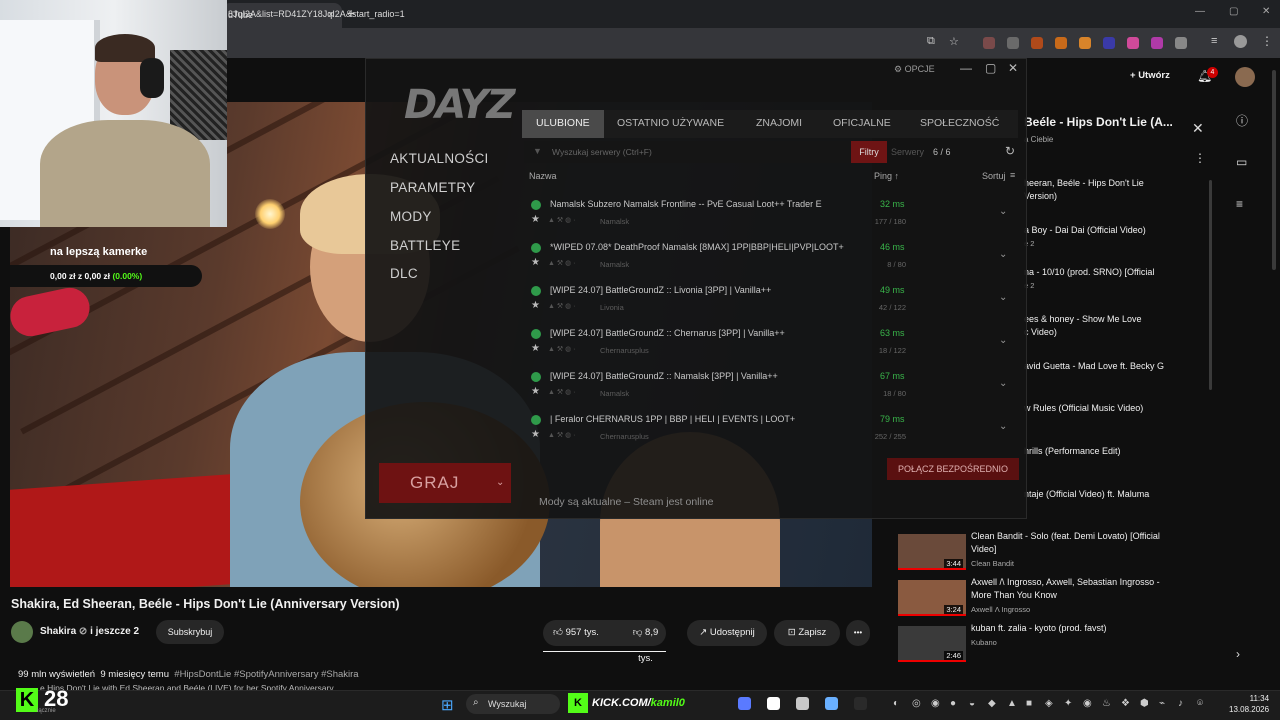  I want to click on tray-icon: ●, so click(953, 703).